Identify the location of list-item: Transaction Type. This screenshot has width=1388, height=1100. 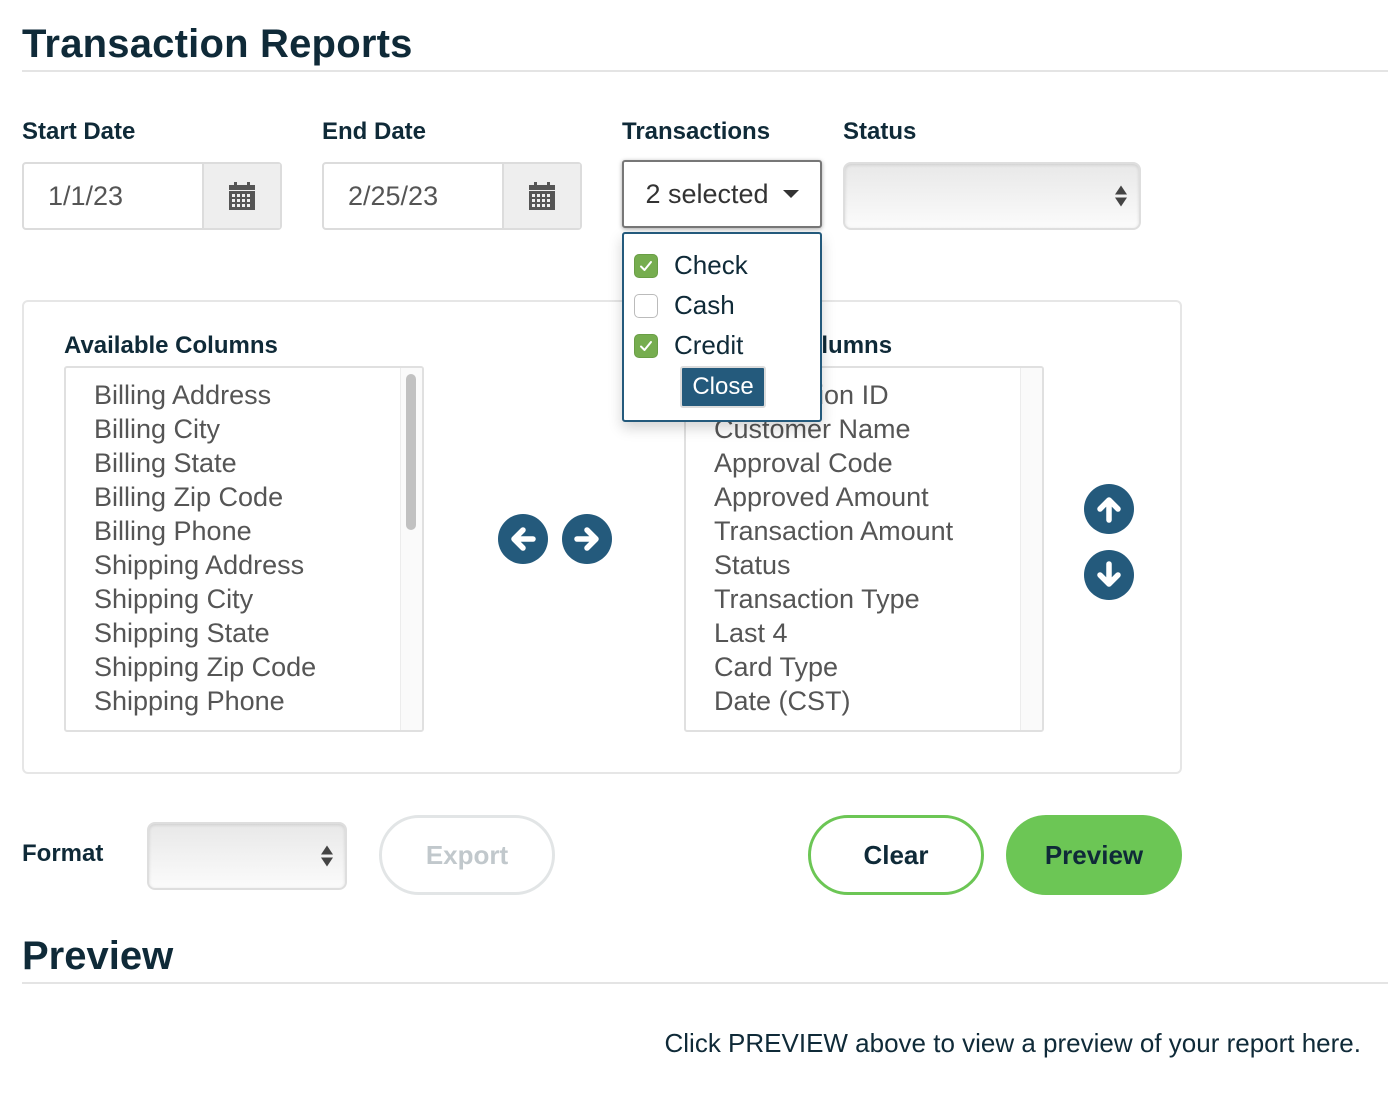
(878, 599).